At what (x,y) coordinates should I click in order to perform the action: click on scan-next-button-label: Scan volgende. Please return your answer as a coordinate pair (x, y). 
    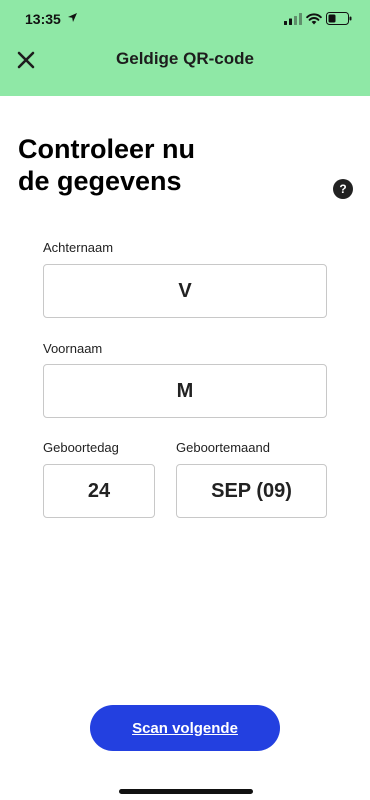
    Looking at the image, I should click on (185, 728).